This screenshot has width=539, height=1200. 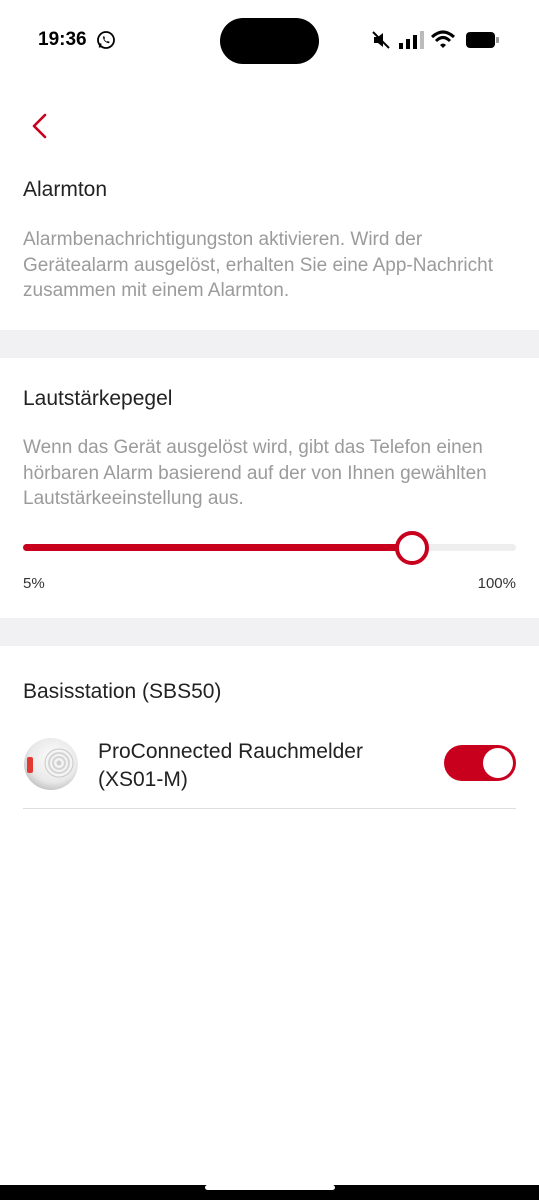 I want to click on slider-min-label: 5%, so click(x=34, y=583).